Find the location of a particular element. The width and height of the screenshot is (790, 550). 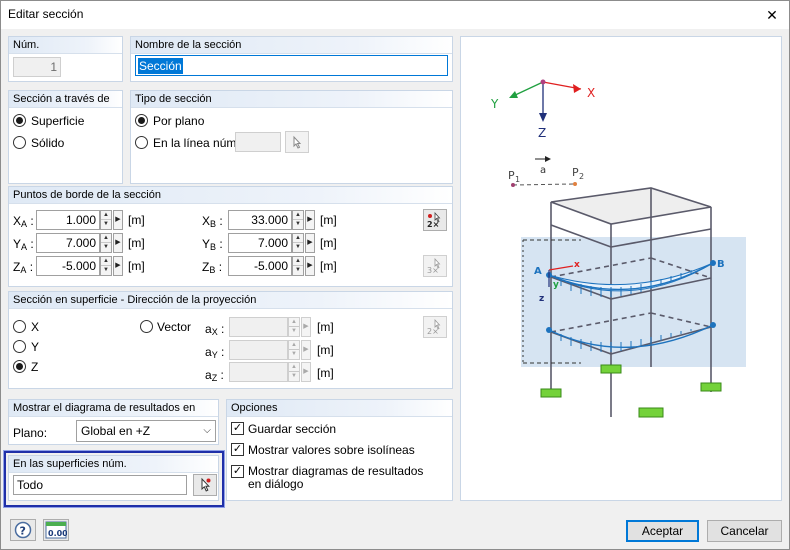

radio-projection-z is located at coordinates (19, 366).